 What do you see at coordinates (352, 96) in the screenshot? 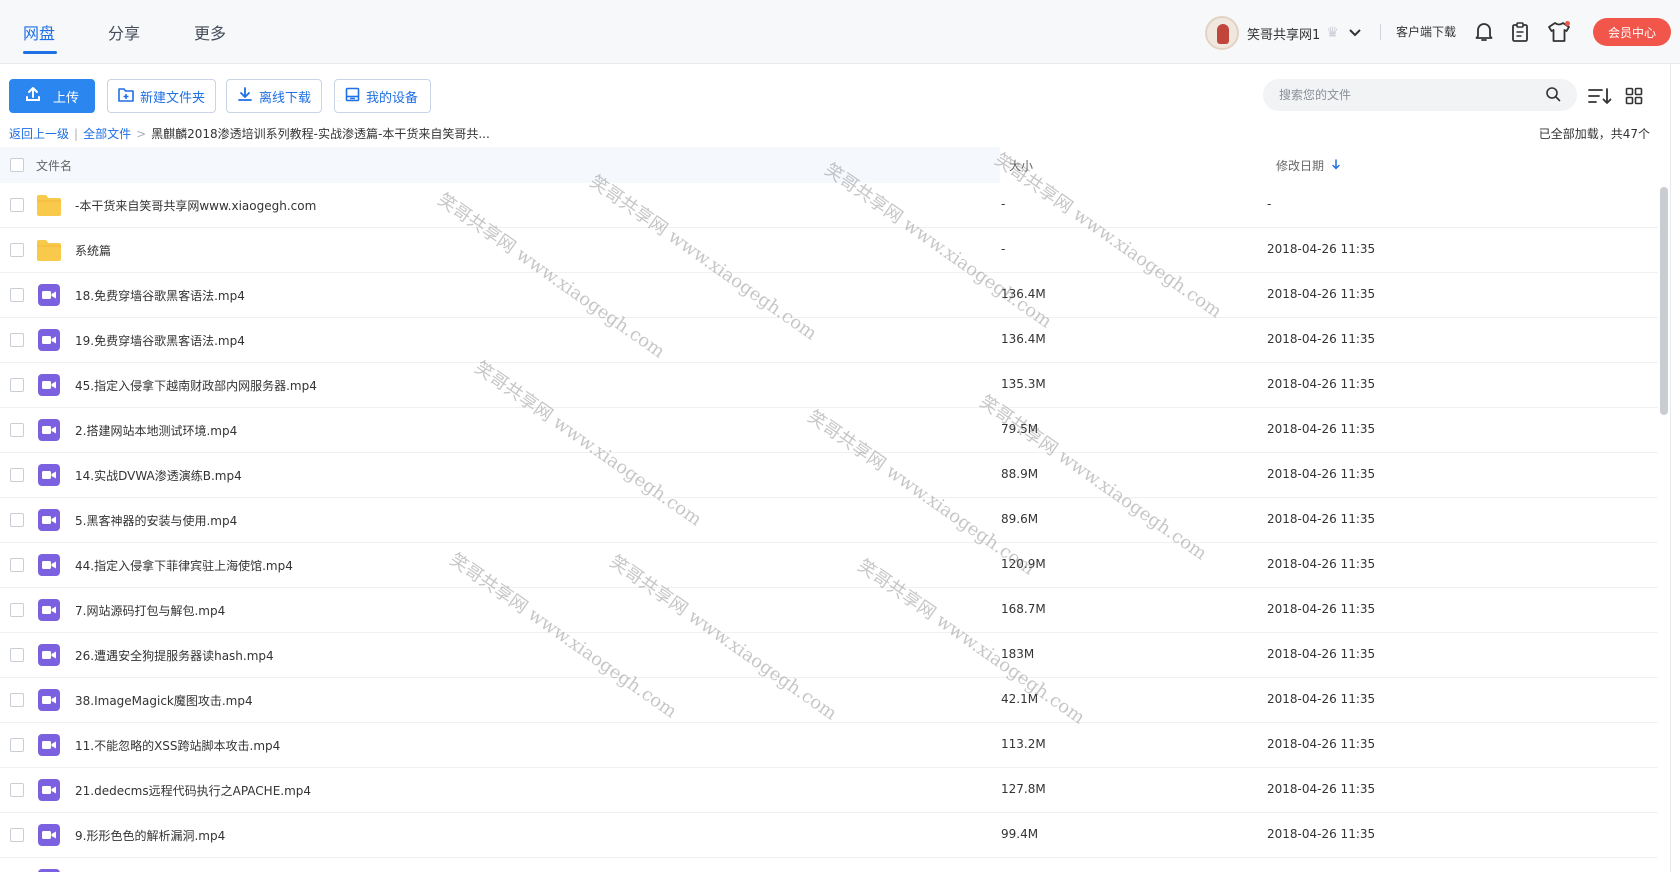
I see `device-icon` at bounding box center [352, 96].